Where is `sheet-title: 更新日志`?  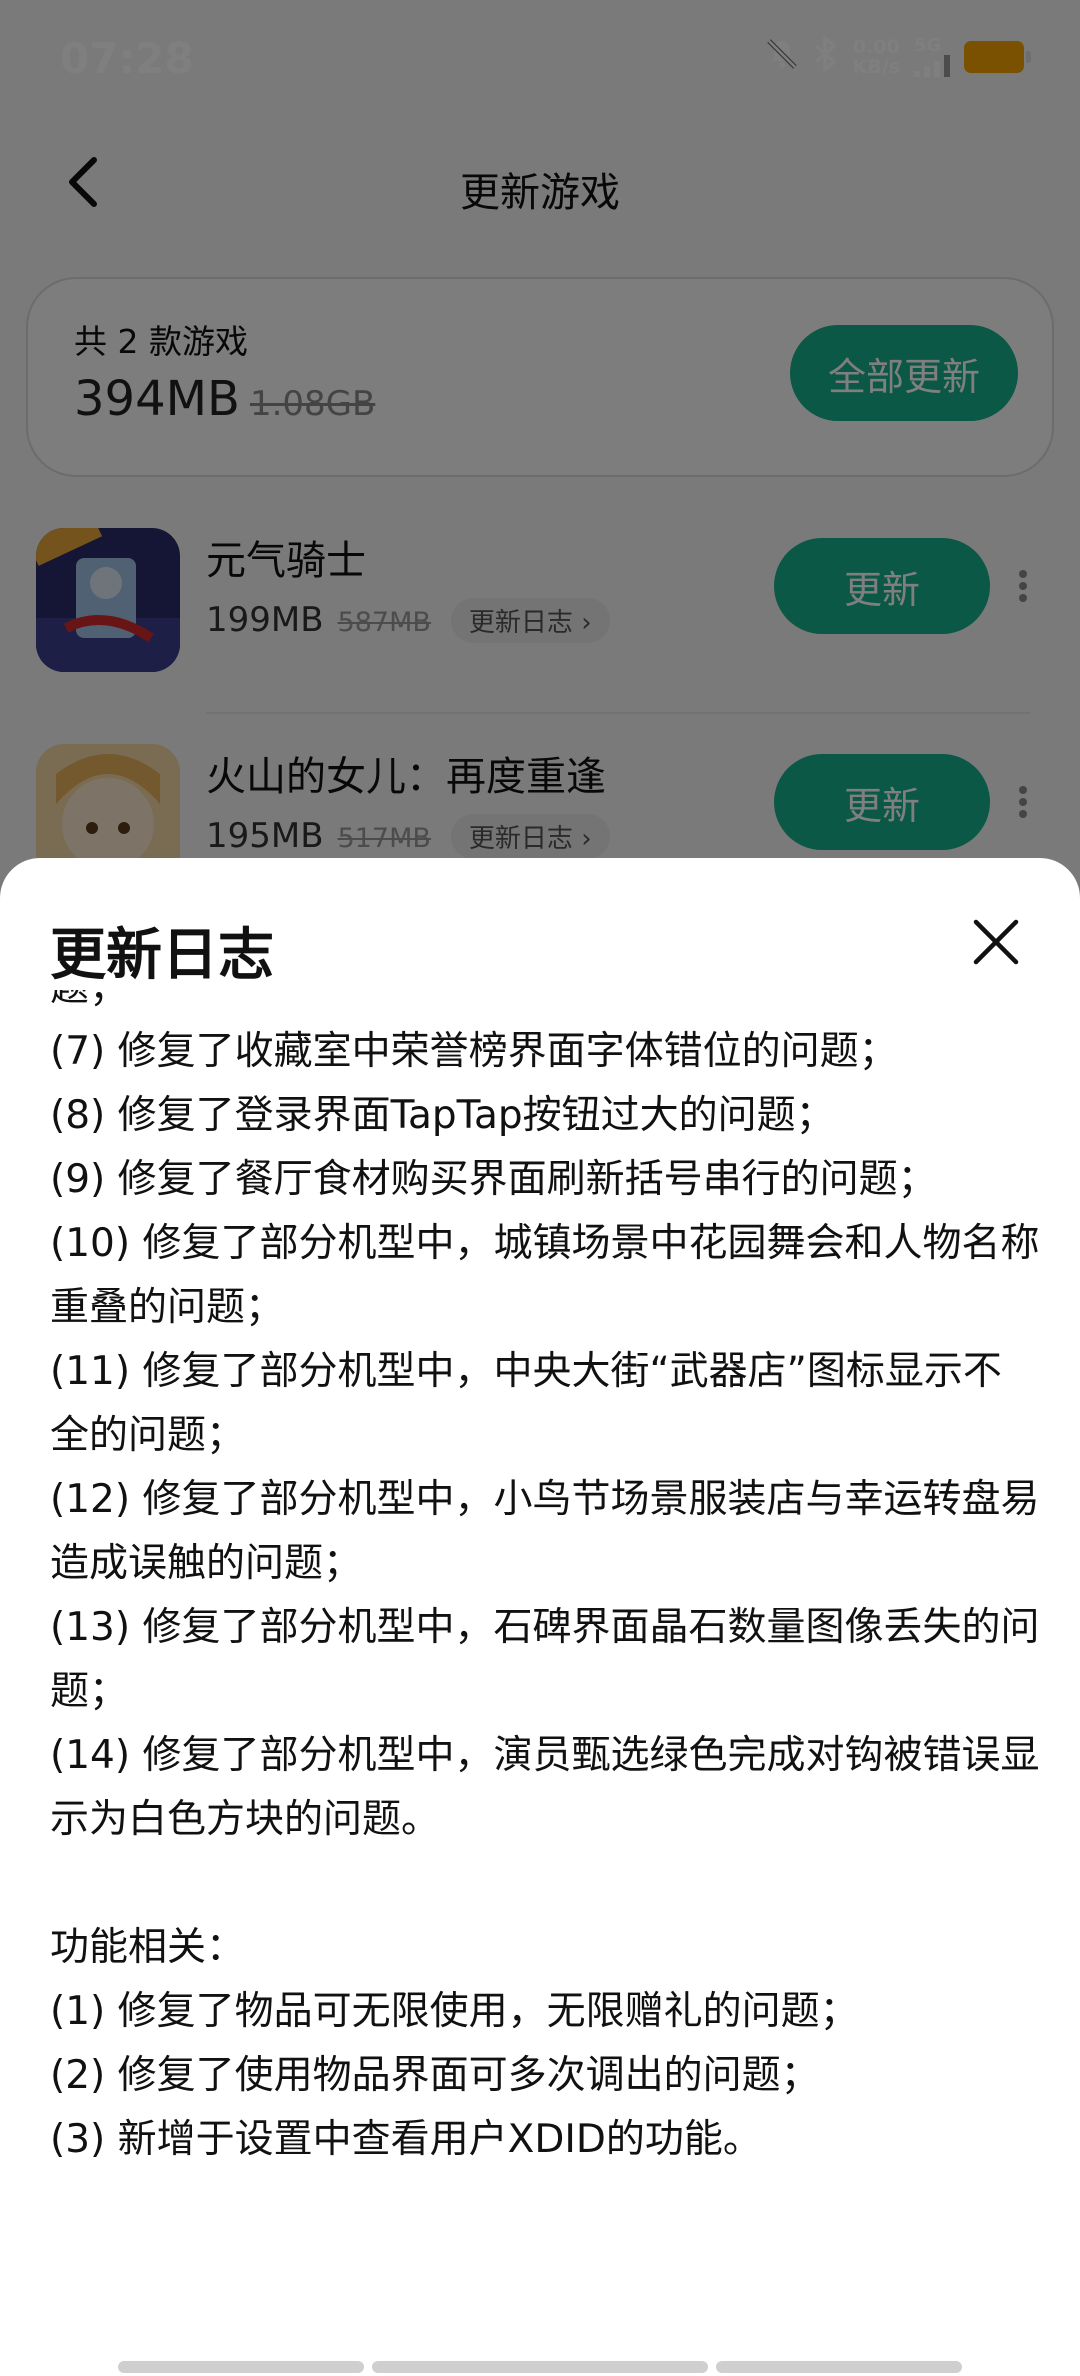 sheet-title: 更新日志 is located at coordinates (162, 955).